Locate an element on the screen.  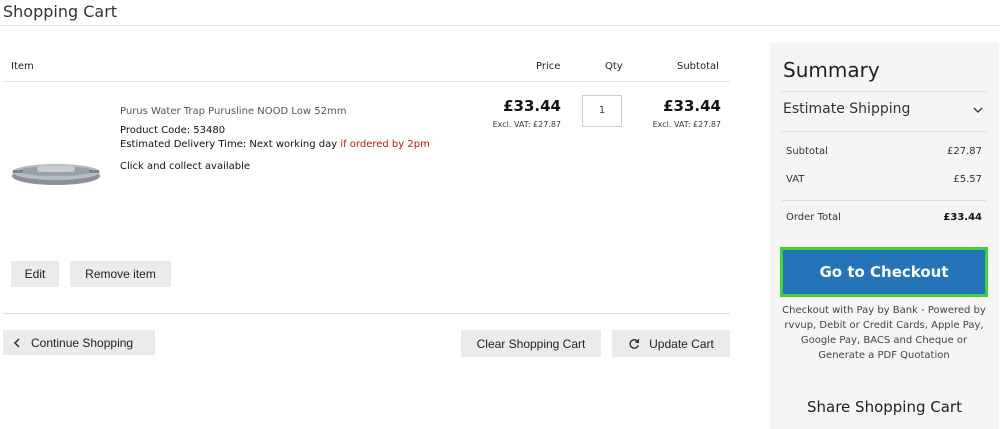
vat-label: VAT is located at coordinates (795, 179).